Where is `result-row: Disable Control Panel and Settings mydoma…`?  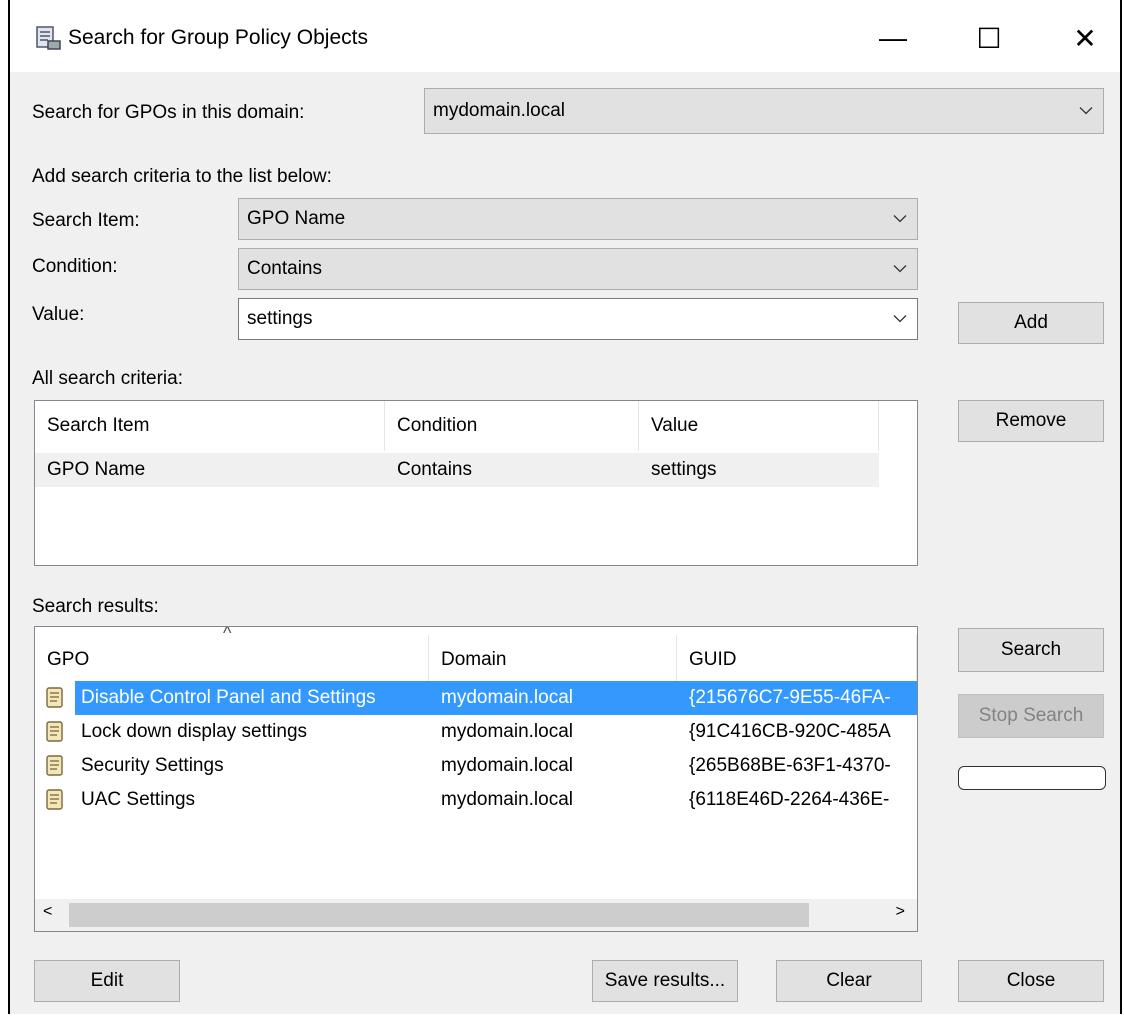 result-row: Disable Control Panel and Settings mydoma… is located at coordinates (476, 698).